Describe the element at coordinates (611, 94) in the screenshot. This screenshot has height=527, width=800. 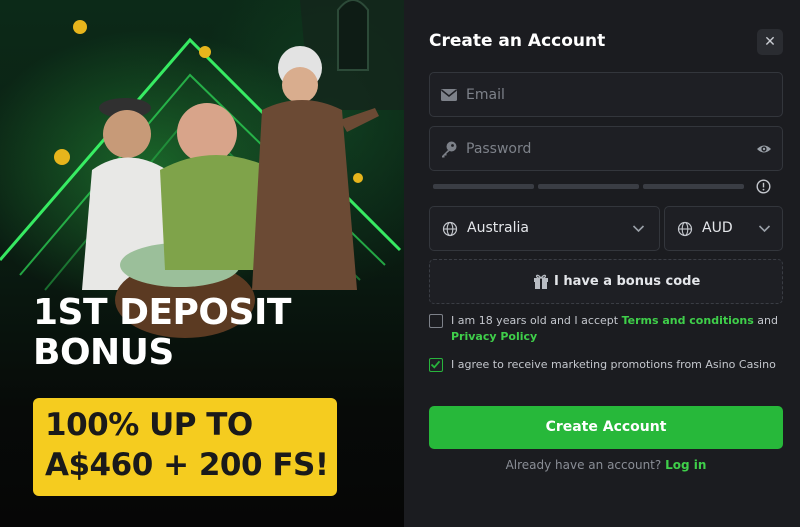
I see `email-input` at that location.